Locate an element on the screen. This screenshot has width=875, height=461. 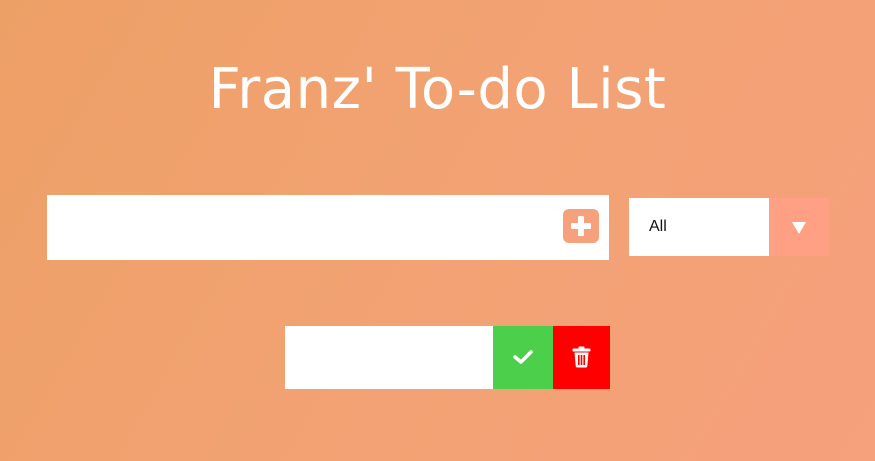
todo-item-text is located at coordinates (389, 357).